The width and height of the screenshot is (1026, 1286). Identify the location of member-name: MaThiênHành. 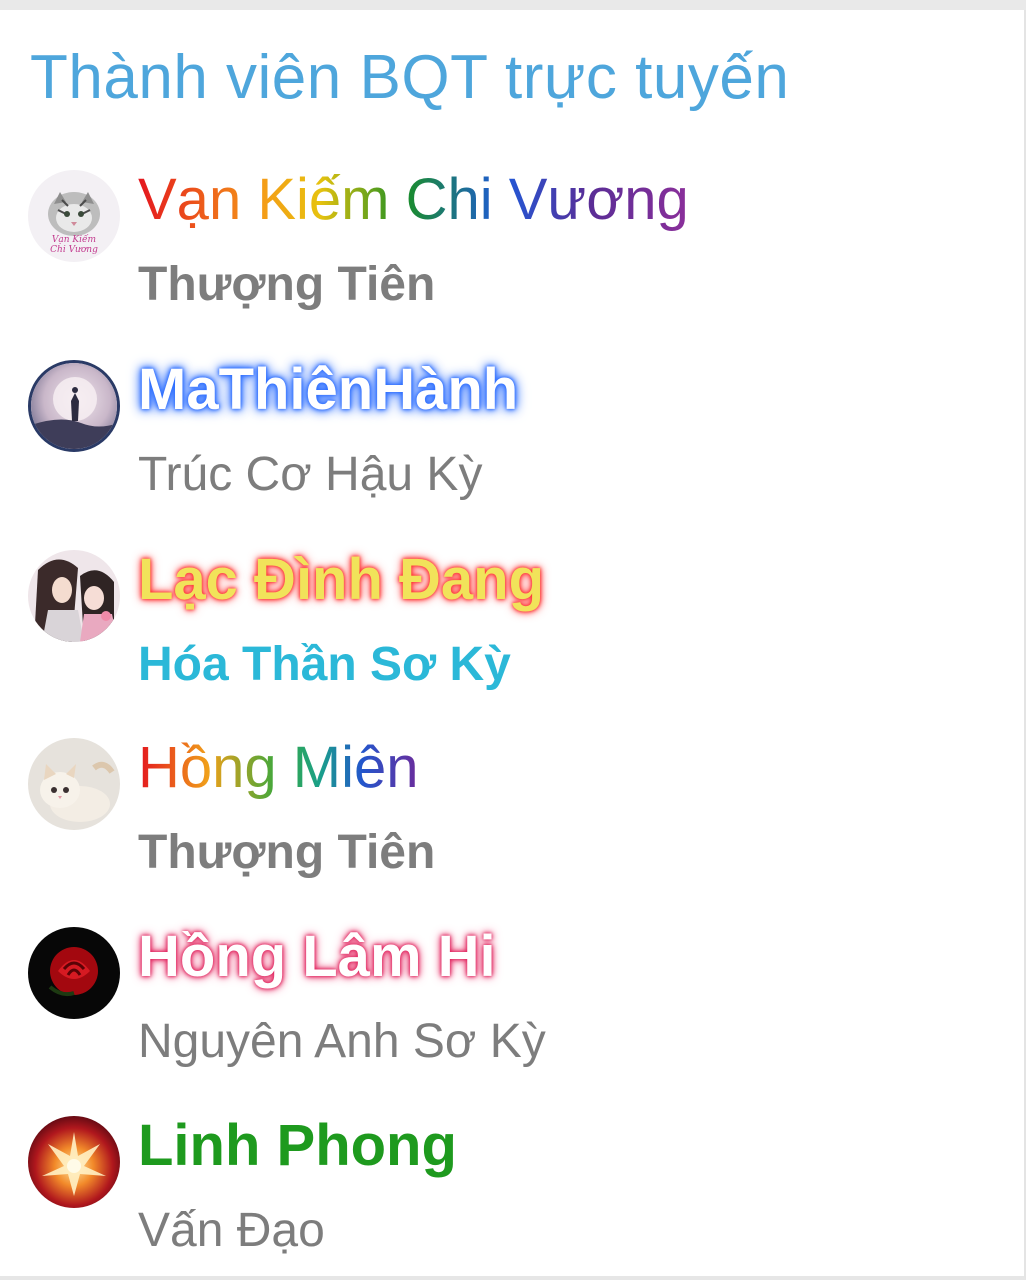
(328, 390).